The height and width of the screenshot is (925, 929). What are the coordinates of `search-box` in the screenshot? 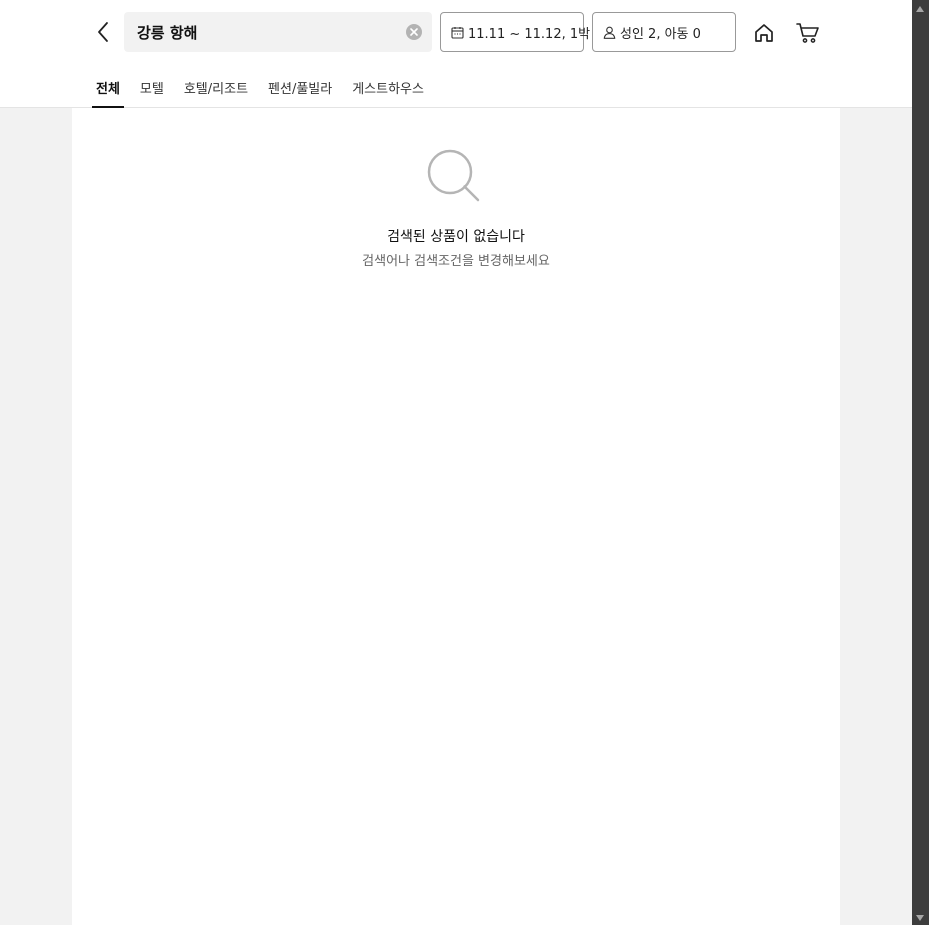 It's located at (278, 32).